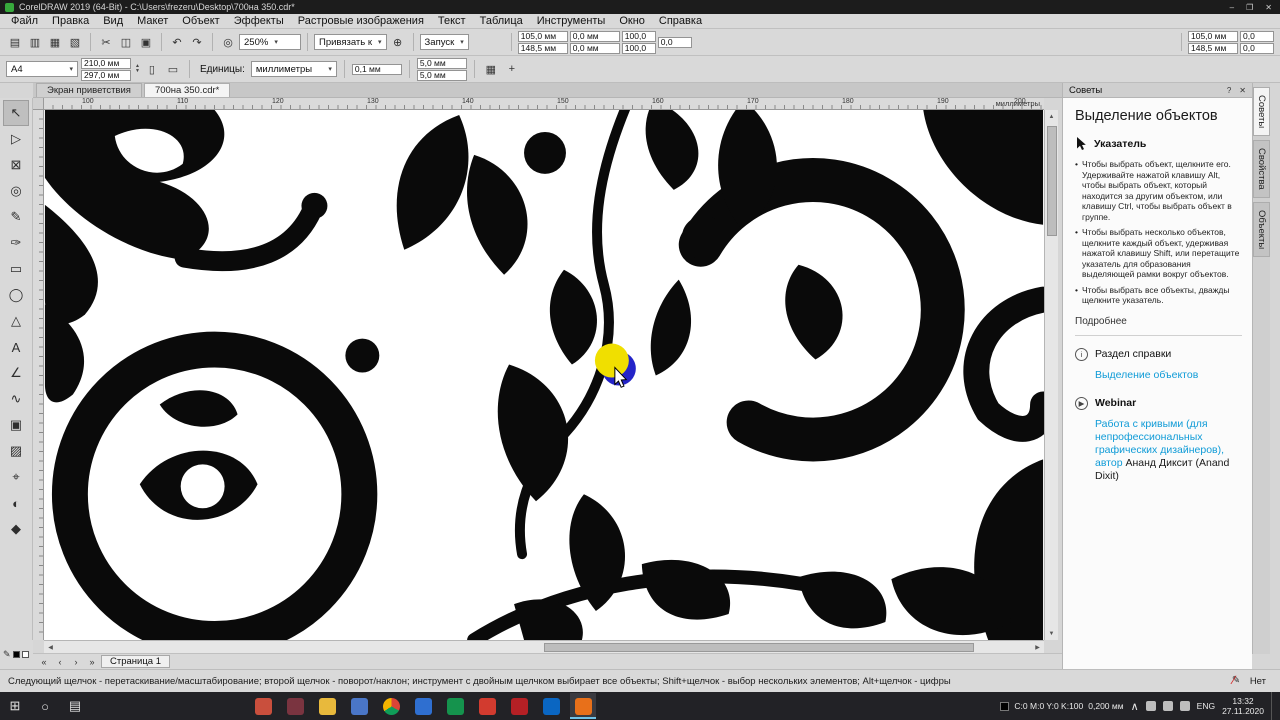  I want to click on menu-tools: Инструменты, so click(571, 21).